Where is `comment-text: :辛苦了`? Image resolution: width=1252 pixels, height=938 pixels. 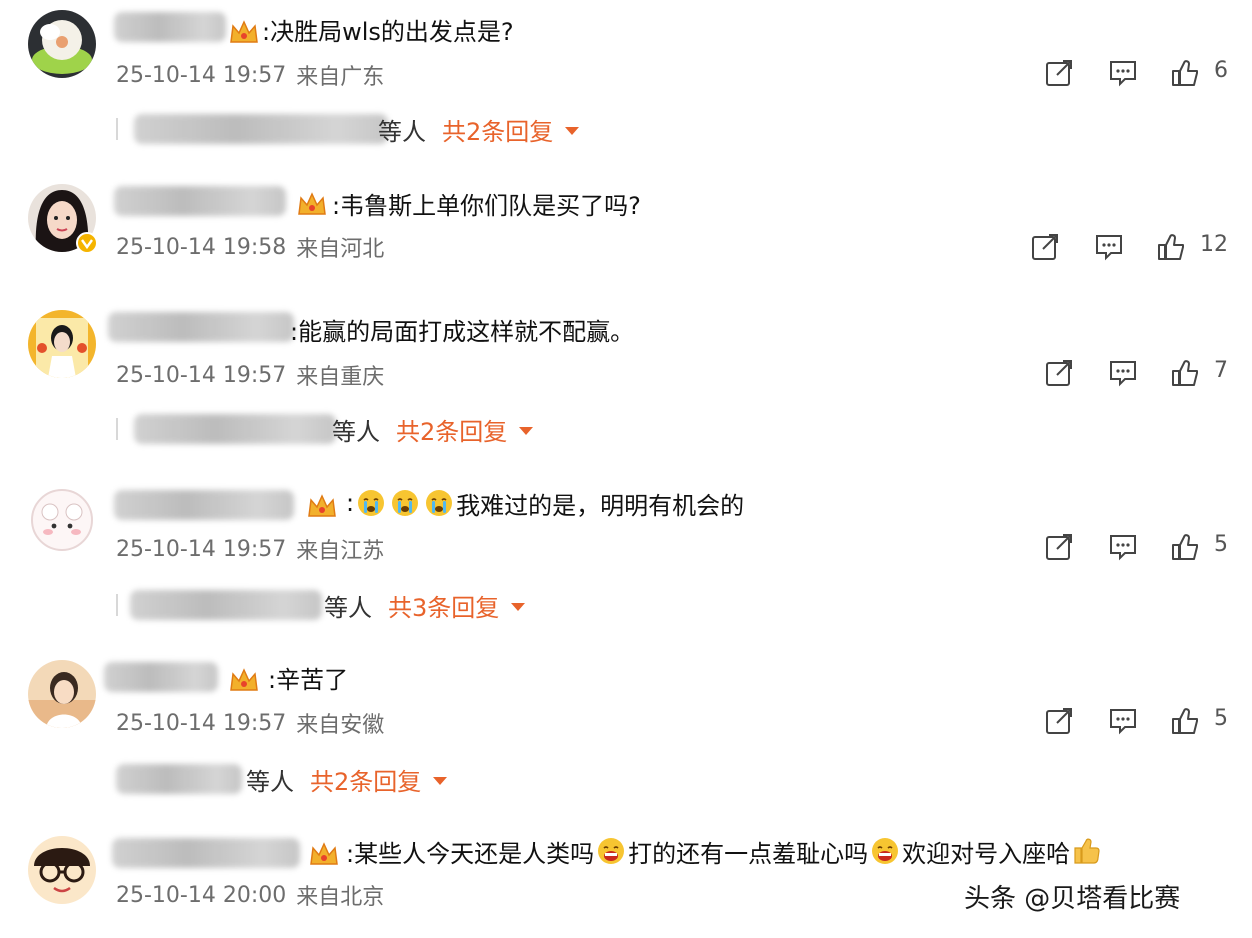
comment-text: :辛苦了 is located at coordinates (308, 679).